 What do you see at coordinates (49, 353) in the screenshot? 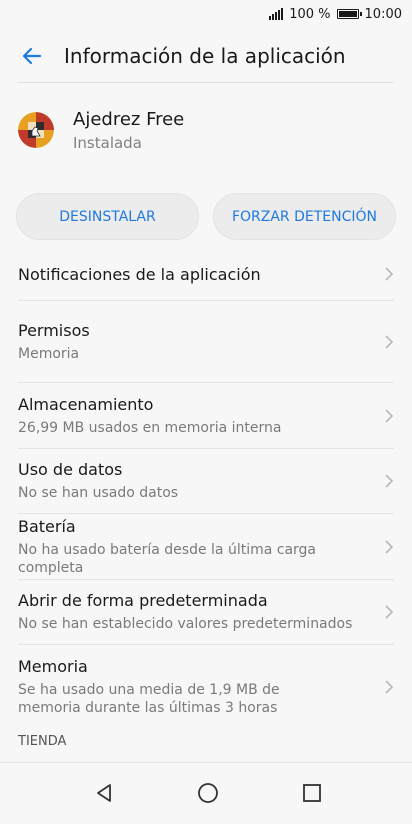
I see `list-item-subtitle: Memoria` at bounding box center [49, 353].